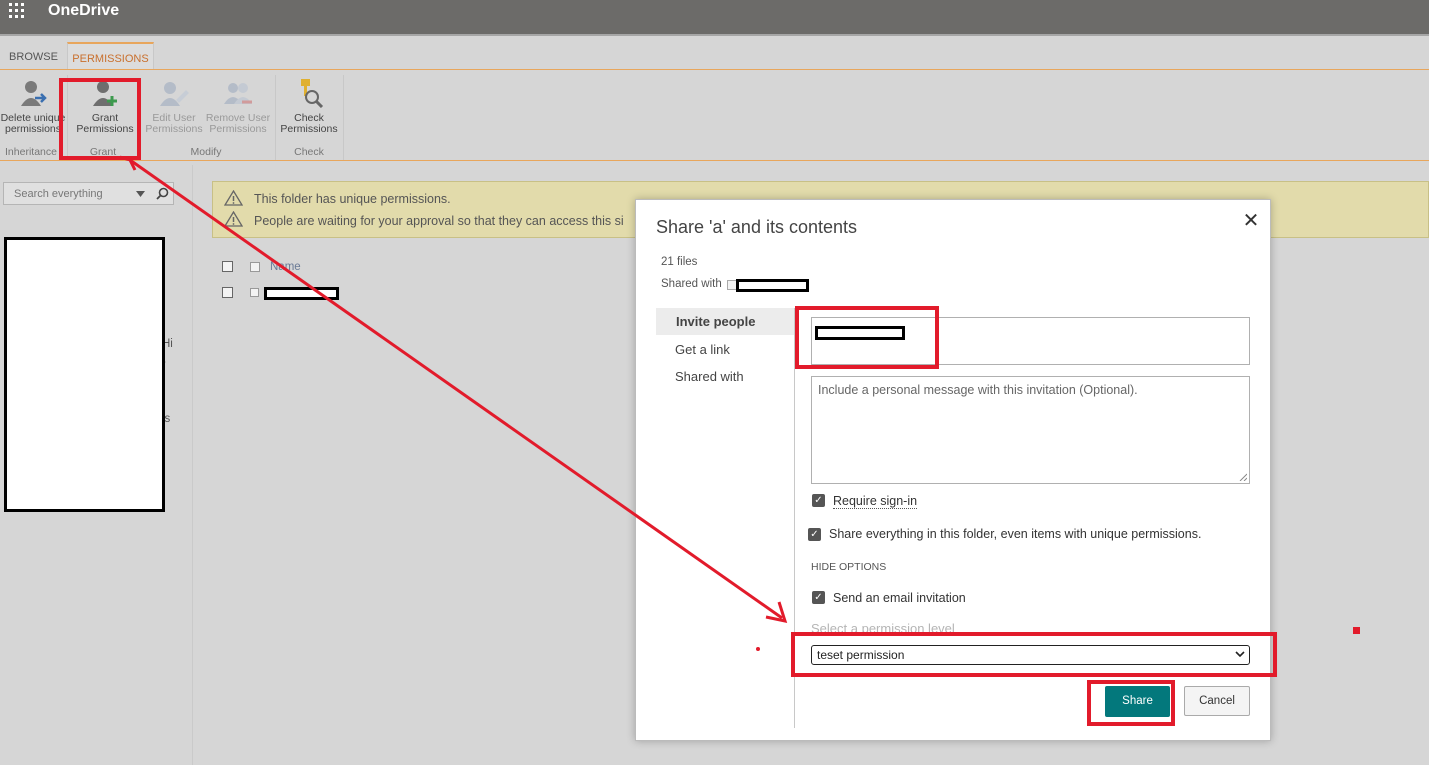 The height and width of the screenshot is (765, 1429). I want to click on invite-people-input, so click(1030, 341).